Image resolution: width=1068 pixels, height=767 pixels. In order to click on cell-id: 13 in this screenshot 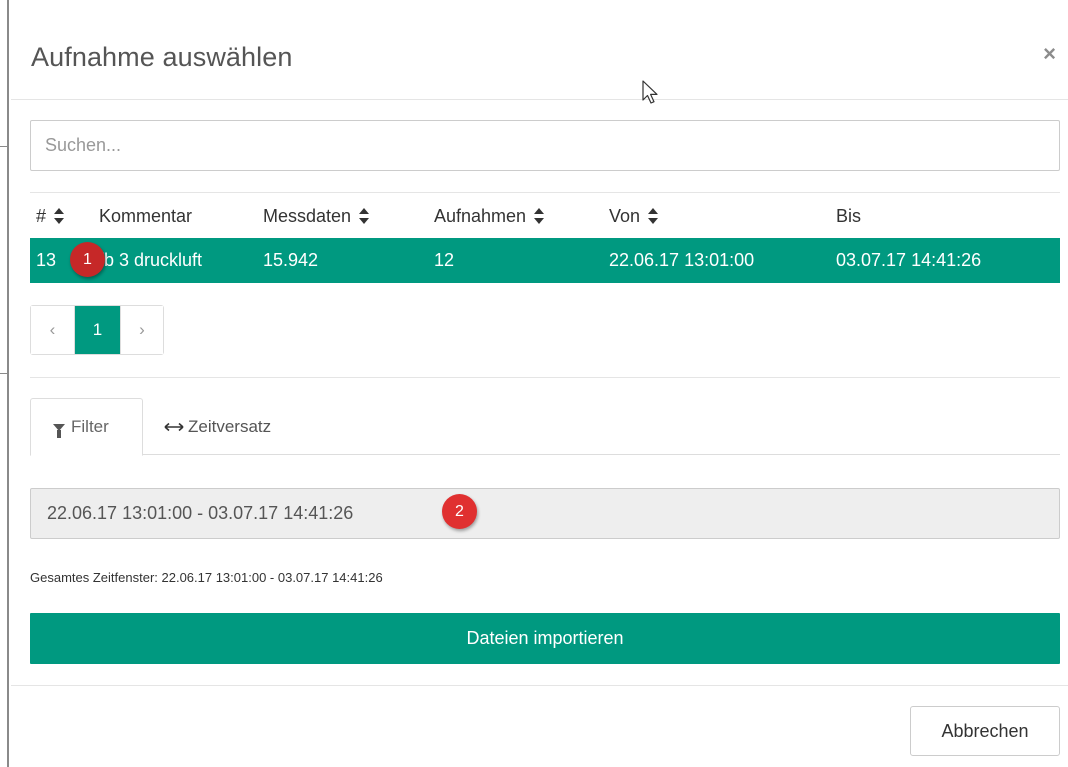, I will do `click(46, 260)`.